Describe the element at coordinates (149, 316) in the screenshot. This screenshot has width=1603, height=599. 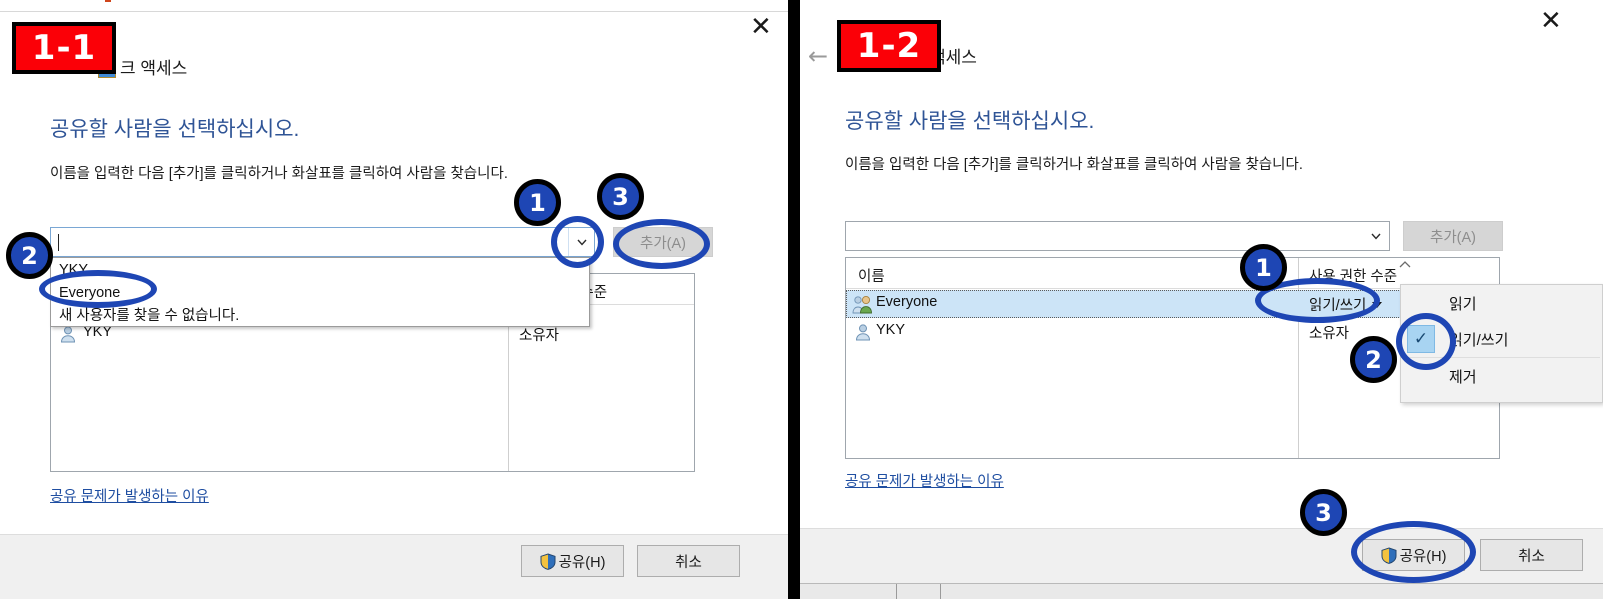
I see `autocomplete-empty-message: 새 사용자를 찾을 수 없습니다.` at that location.